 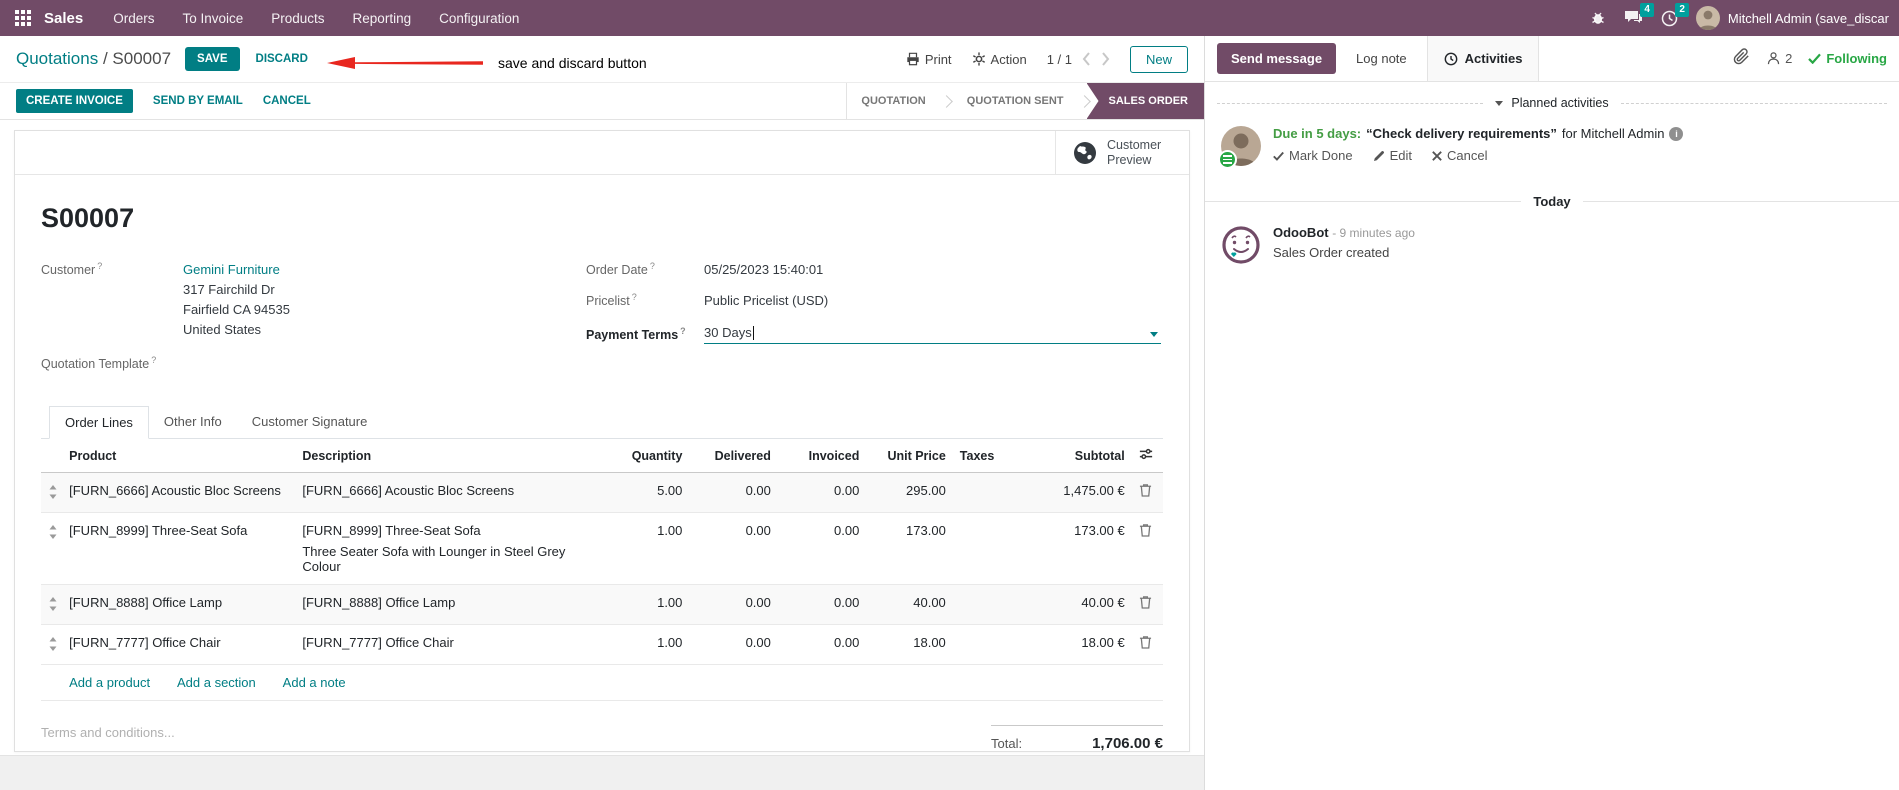 I want to click on menu-to-invoice: To Invoice, so click(x=212, y=18).